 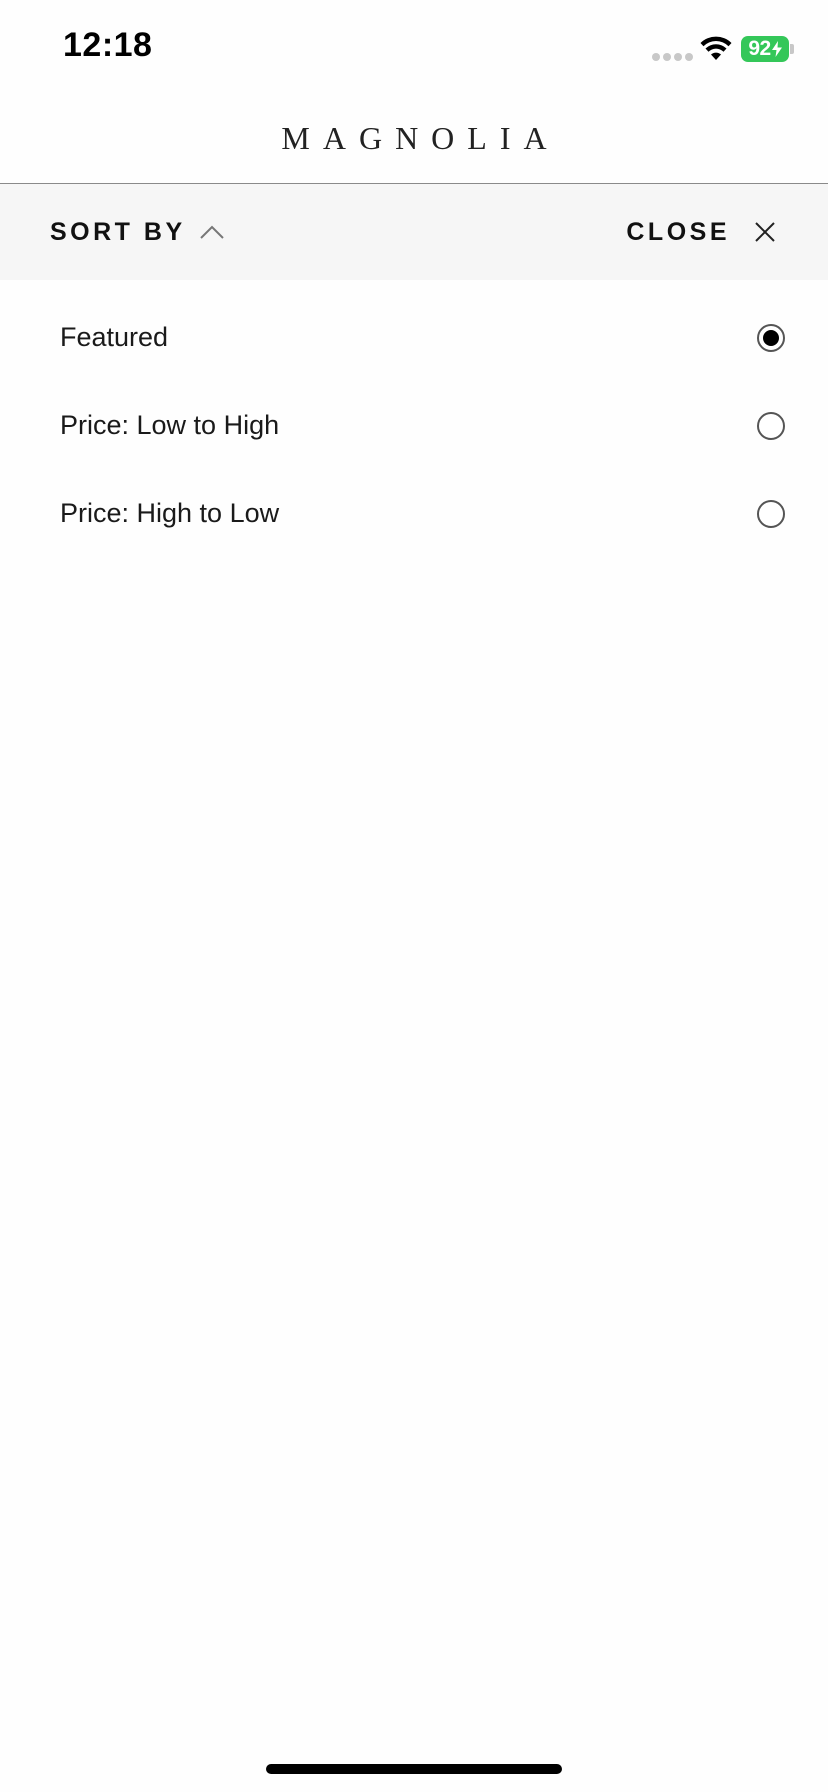 I want to click on battery-cap, so click(x=792, y=49).